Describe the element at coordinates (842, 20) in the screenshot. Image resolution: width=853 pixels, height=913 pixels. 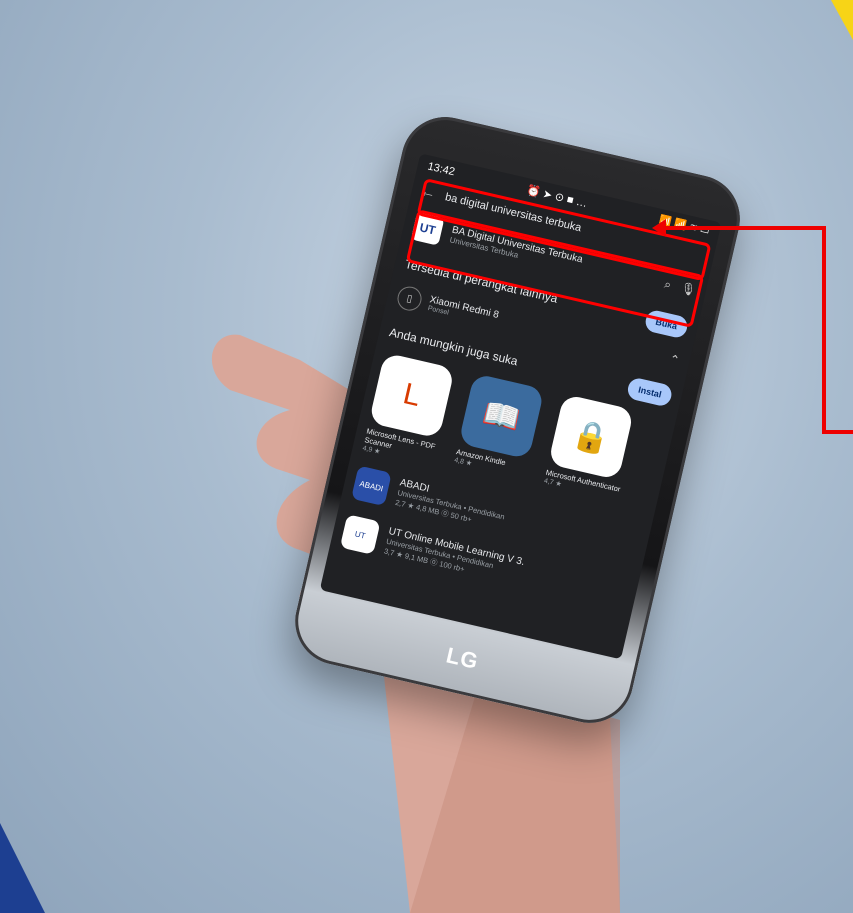
I see `corner-decoration-yellow` at that location.